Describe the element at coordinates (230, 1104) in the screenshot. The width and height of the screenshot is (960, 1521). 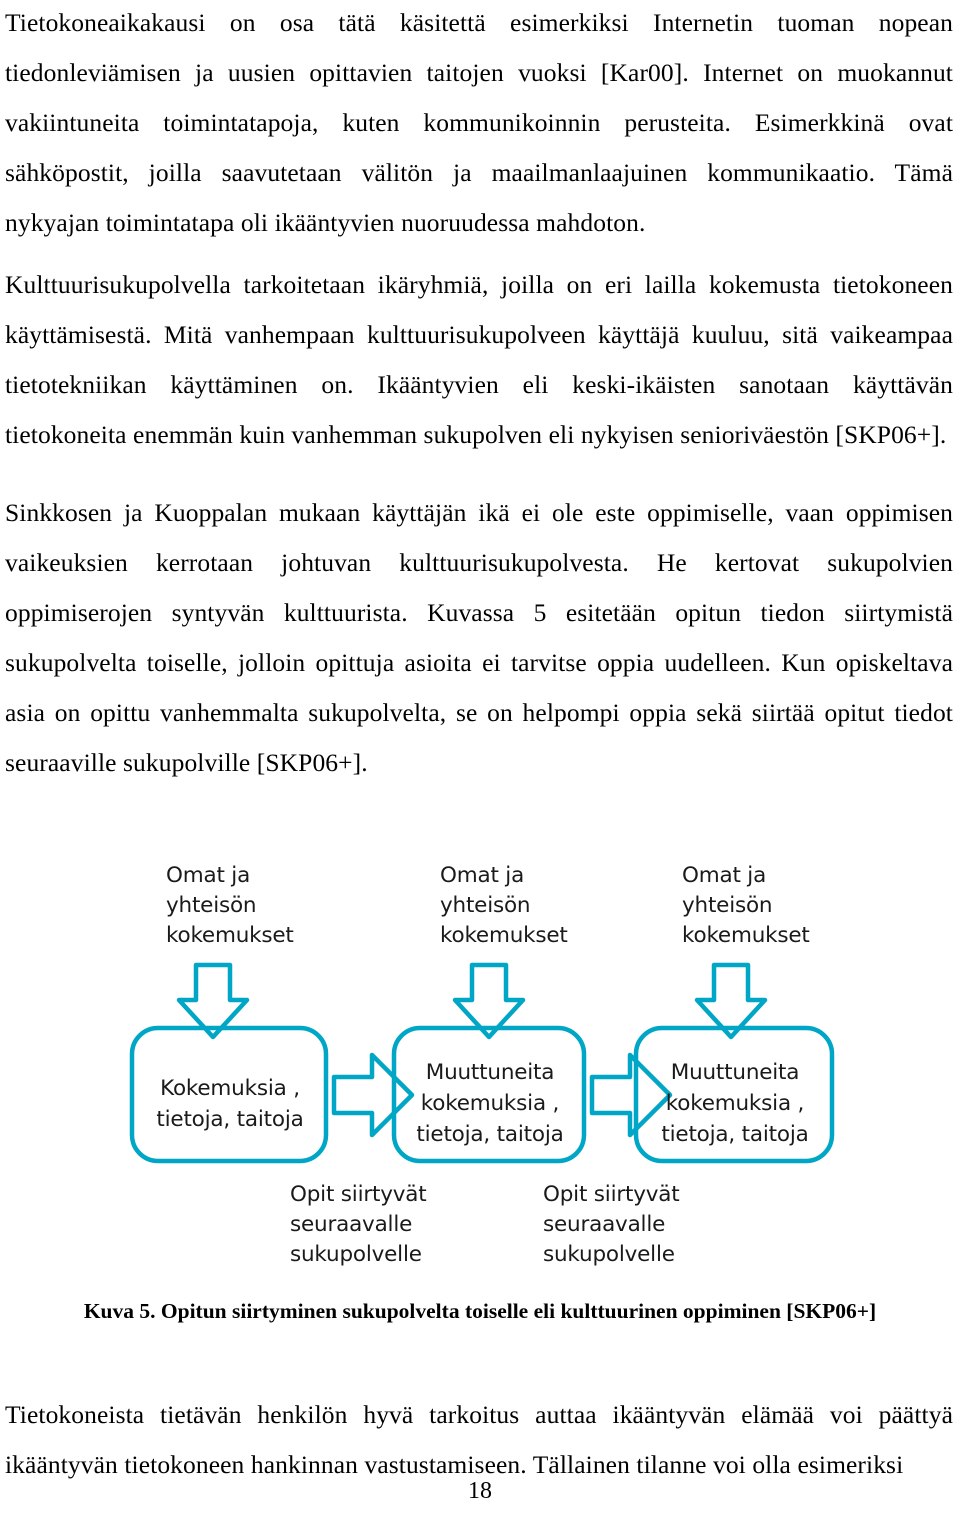
I see `stage-box-label-1: Kokemuksia , tietoja, taitoja` at that location.